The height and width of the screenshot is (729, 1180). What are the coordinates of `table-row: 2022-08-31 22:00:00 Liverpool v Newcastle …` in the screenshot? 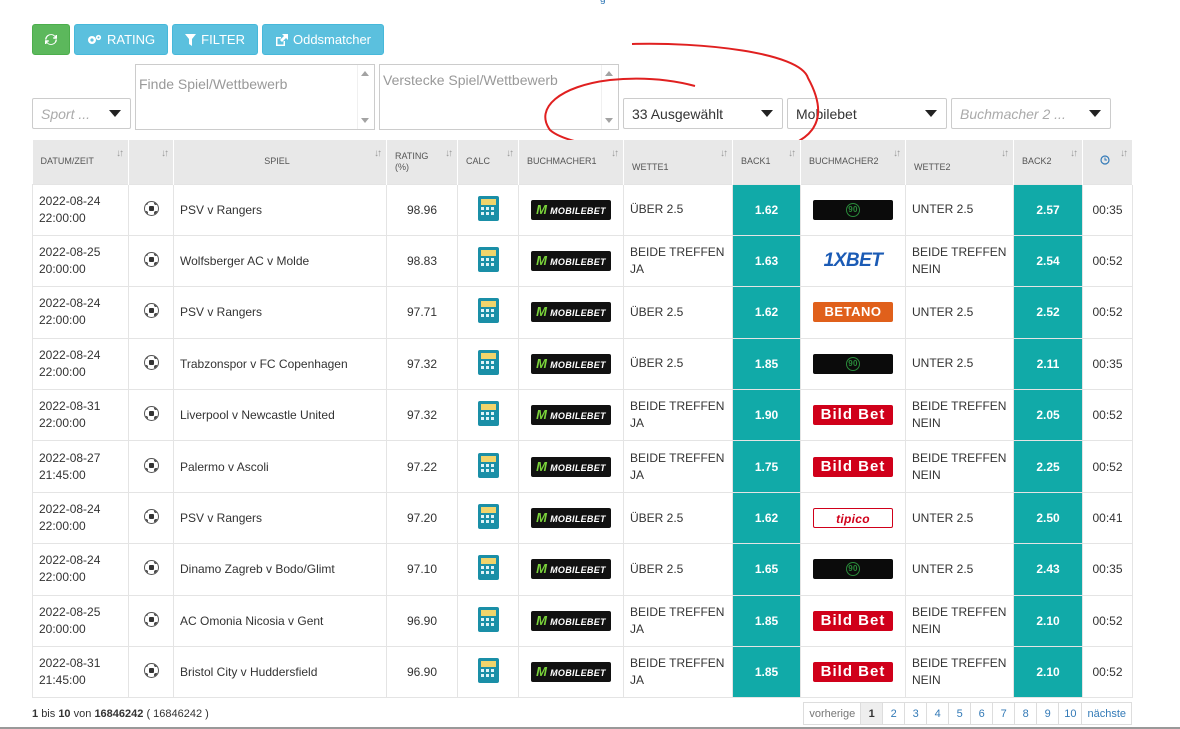 It's located at (582, 415).